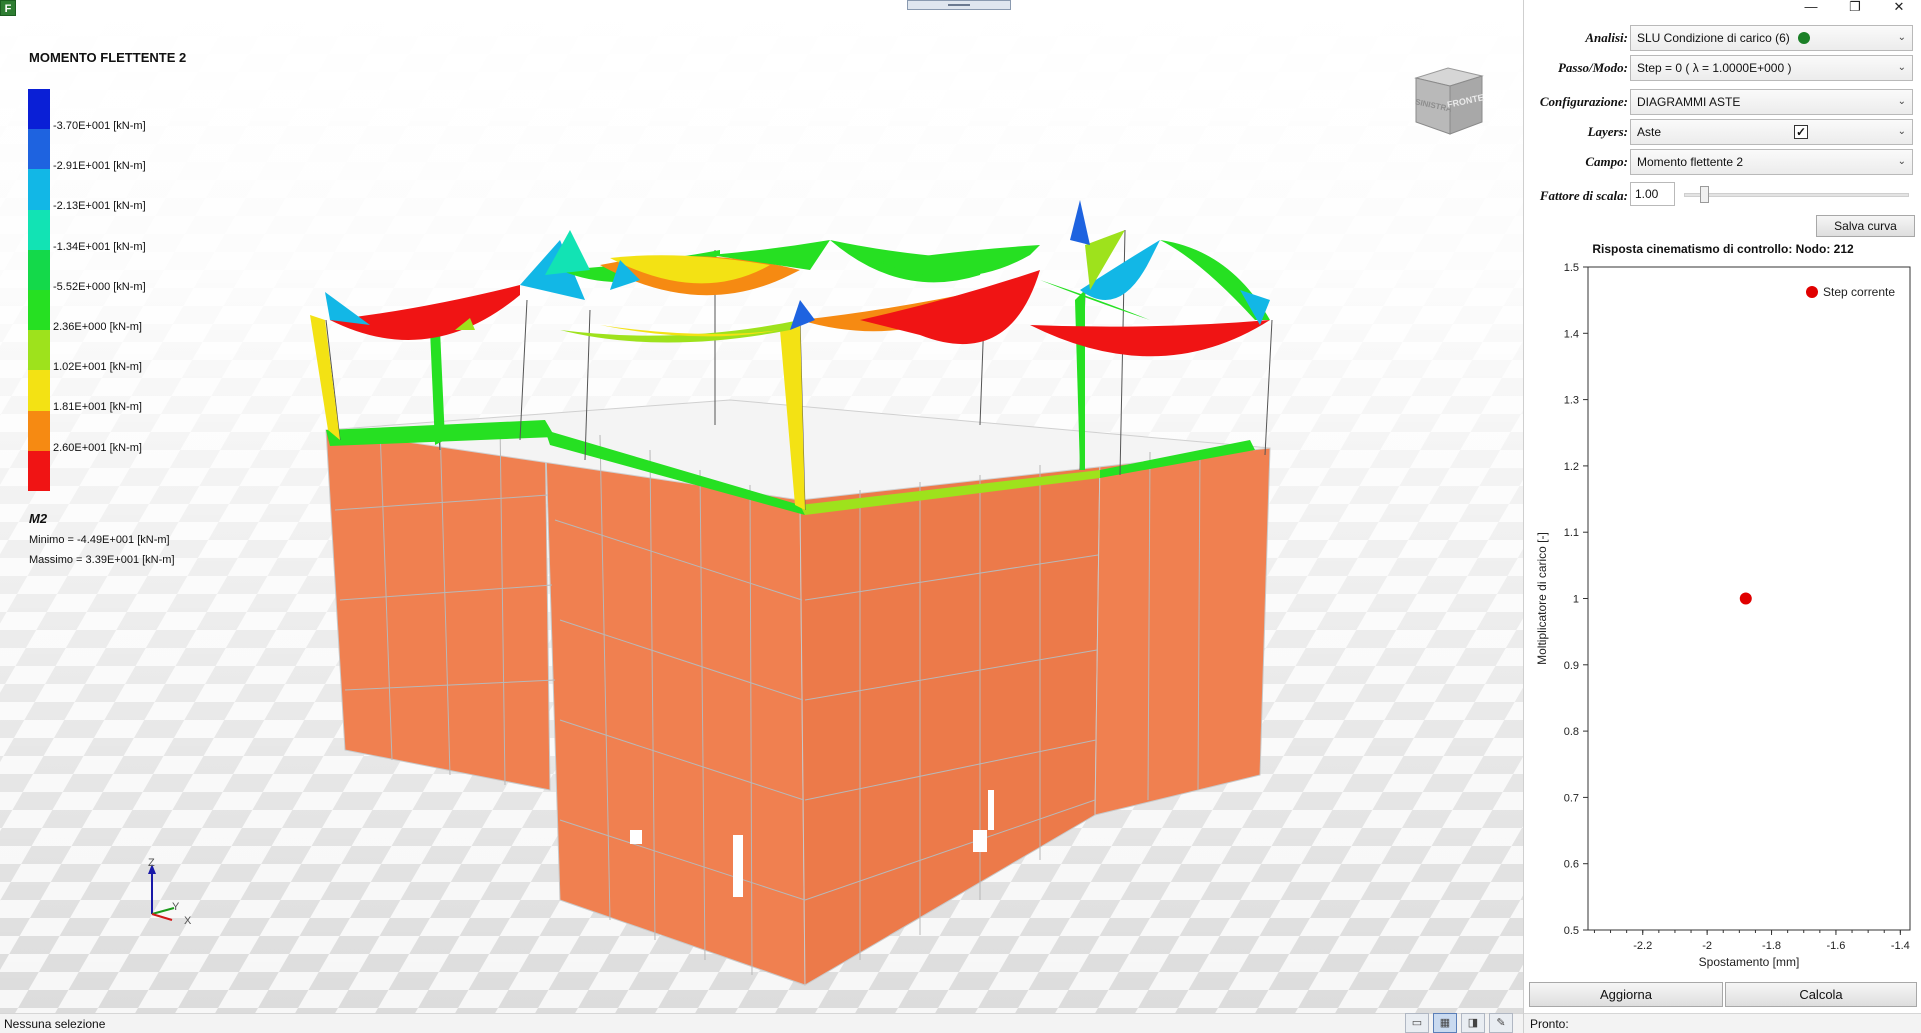 Image resolution: width=1921 pixels, height=1033 pixels. Describe the element at coordinates (99, 540) in the screenshot. I see `legend-min: Minimo = -4.49E+001 [kN-m]` at that location.